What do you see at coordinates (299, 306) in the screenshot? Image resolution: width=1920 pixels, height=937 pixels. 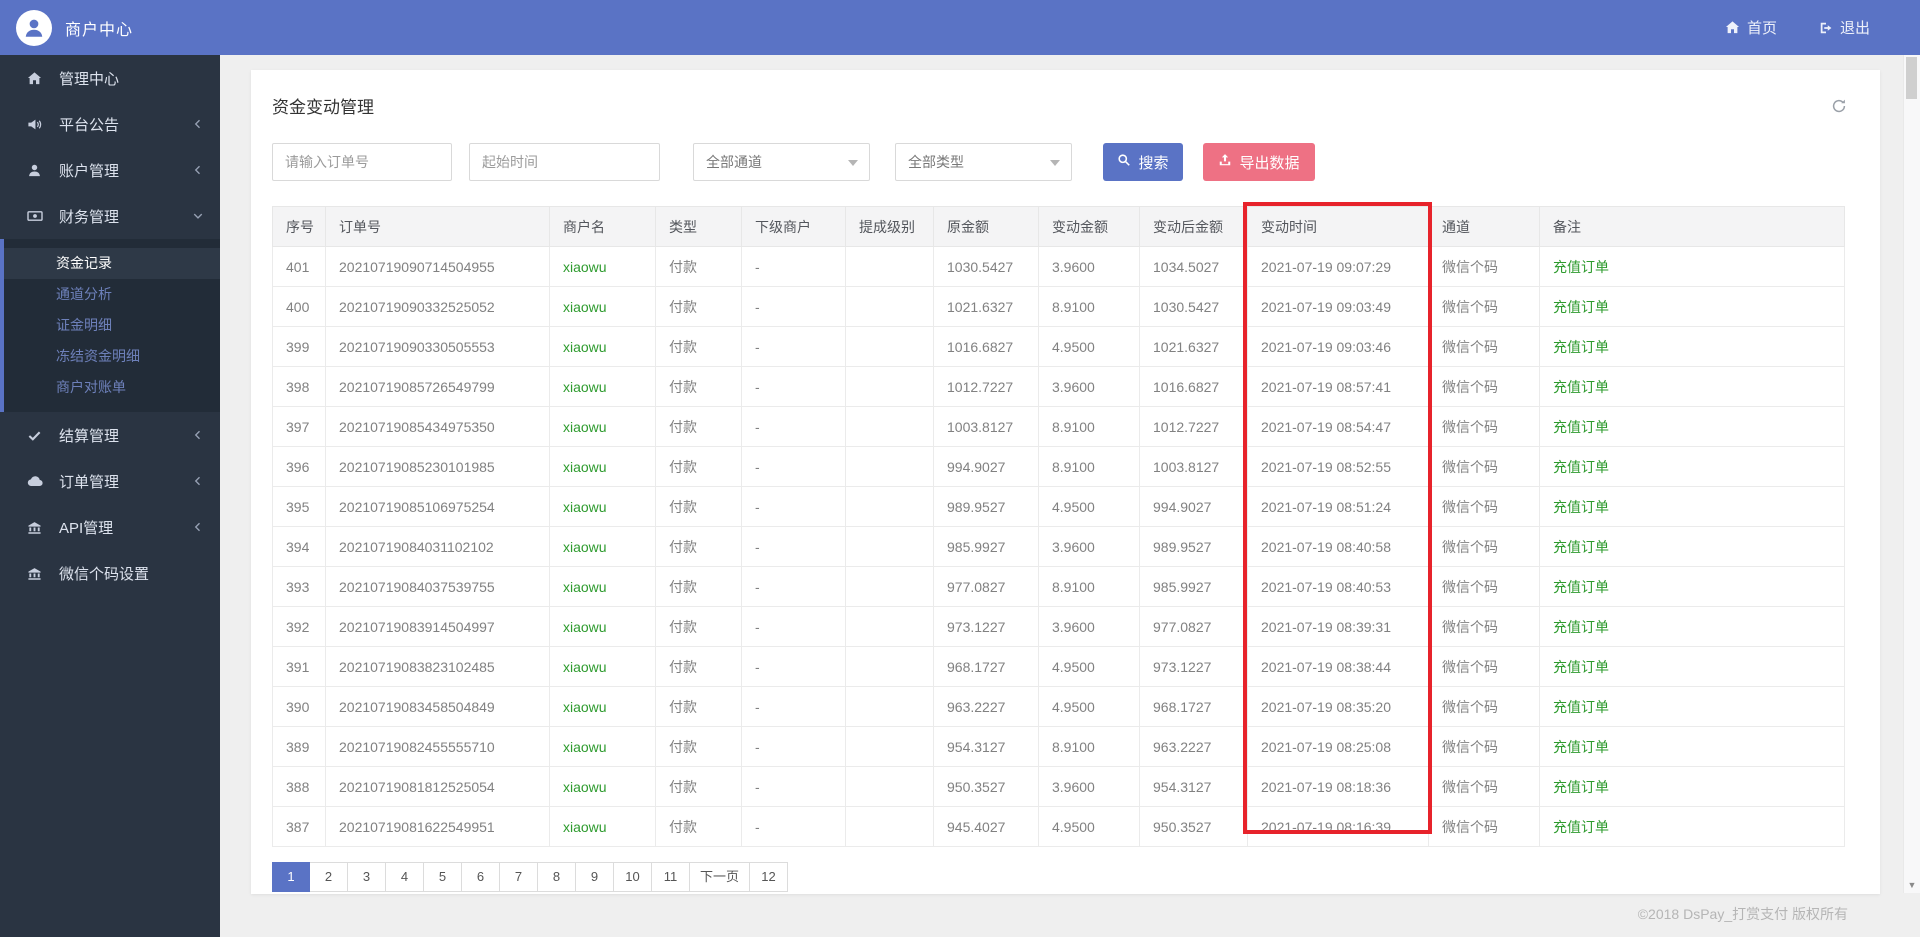 I see `cell-seq: 400` at bounding box center [299, 306].